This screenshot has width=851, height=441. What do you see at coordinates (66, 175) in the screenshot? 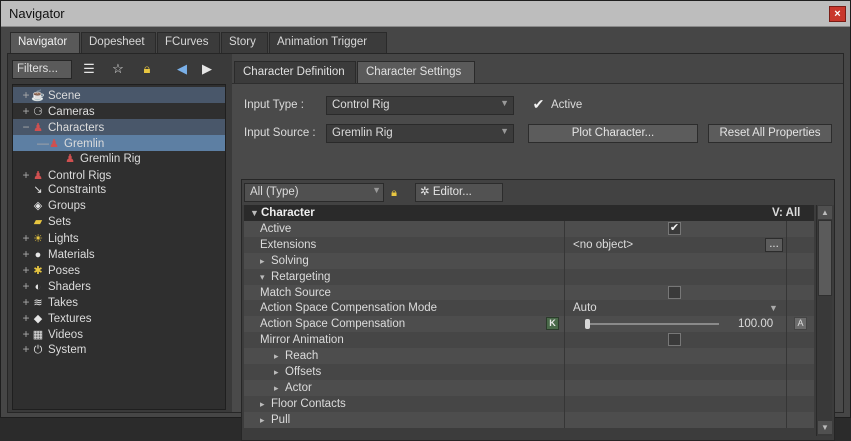
I see `tree-item-control-rigs: + ♟ Control Rigs` at bounding box center [66, 175].